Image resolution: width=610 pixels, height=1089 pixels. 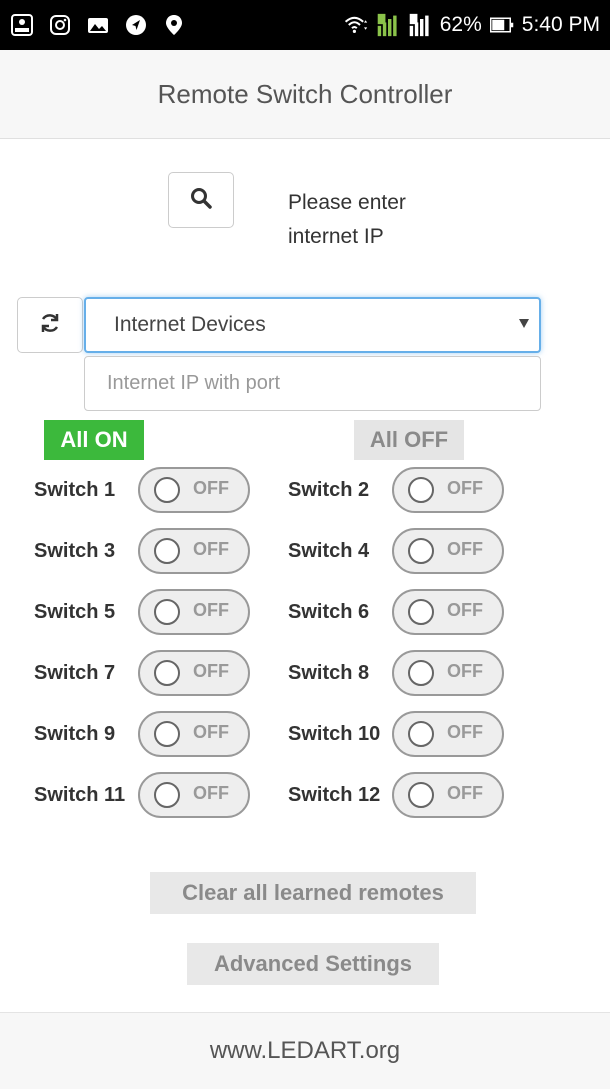 I want to click on notification-icons, so click(x=98, y=25).